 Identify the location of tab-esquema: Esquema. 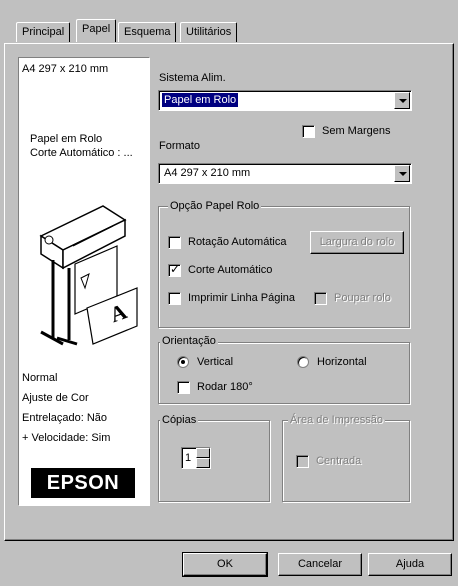
(147, 32).